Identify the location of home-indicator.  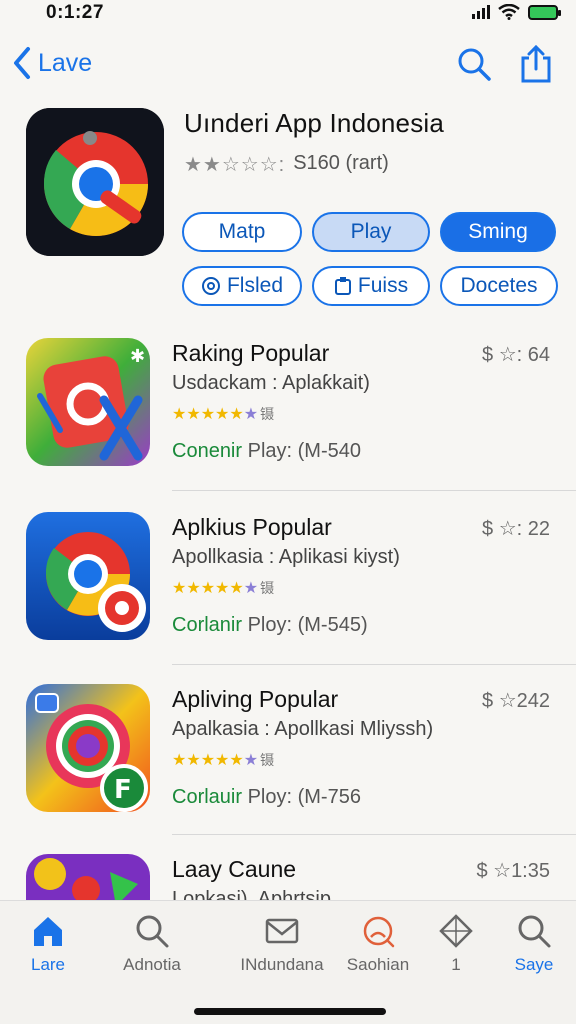
(290, 1011).